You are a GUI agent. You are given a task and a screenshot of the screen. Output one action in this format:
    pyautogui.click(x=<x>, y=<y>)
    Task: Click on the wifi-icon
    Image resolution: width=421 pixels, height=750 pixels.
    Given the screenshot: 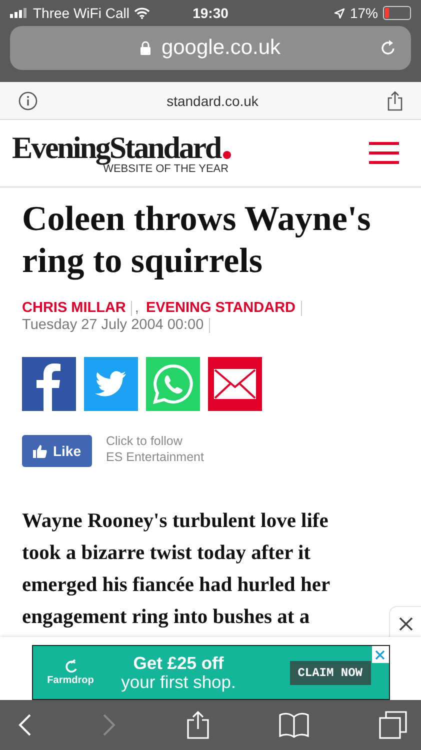 What is the action you would take?
    pyautogui.click(x=142, y=13)
    